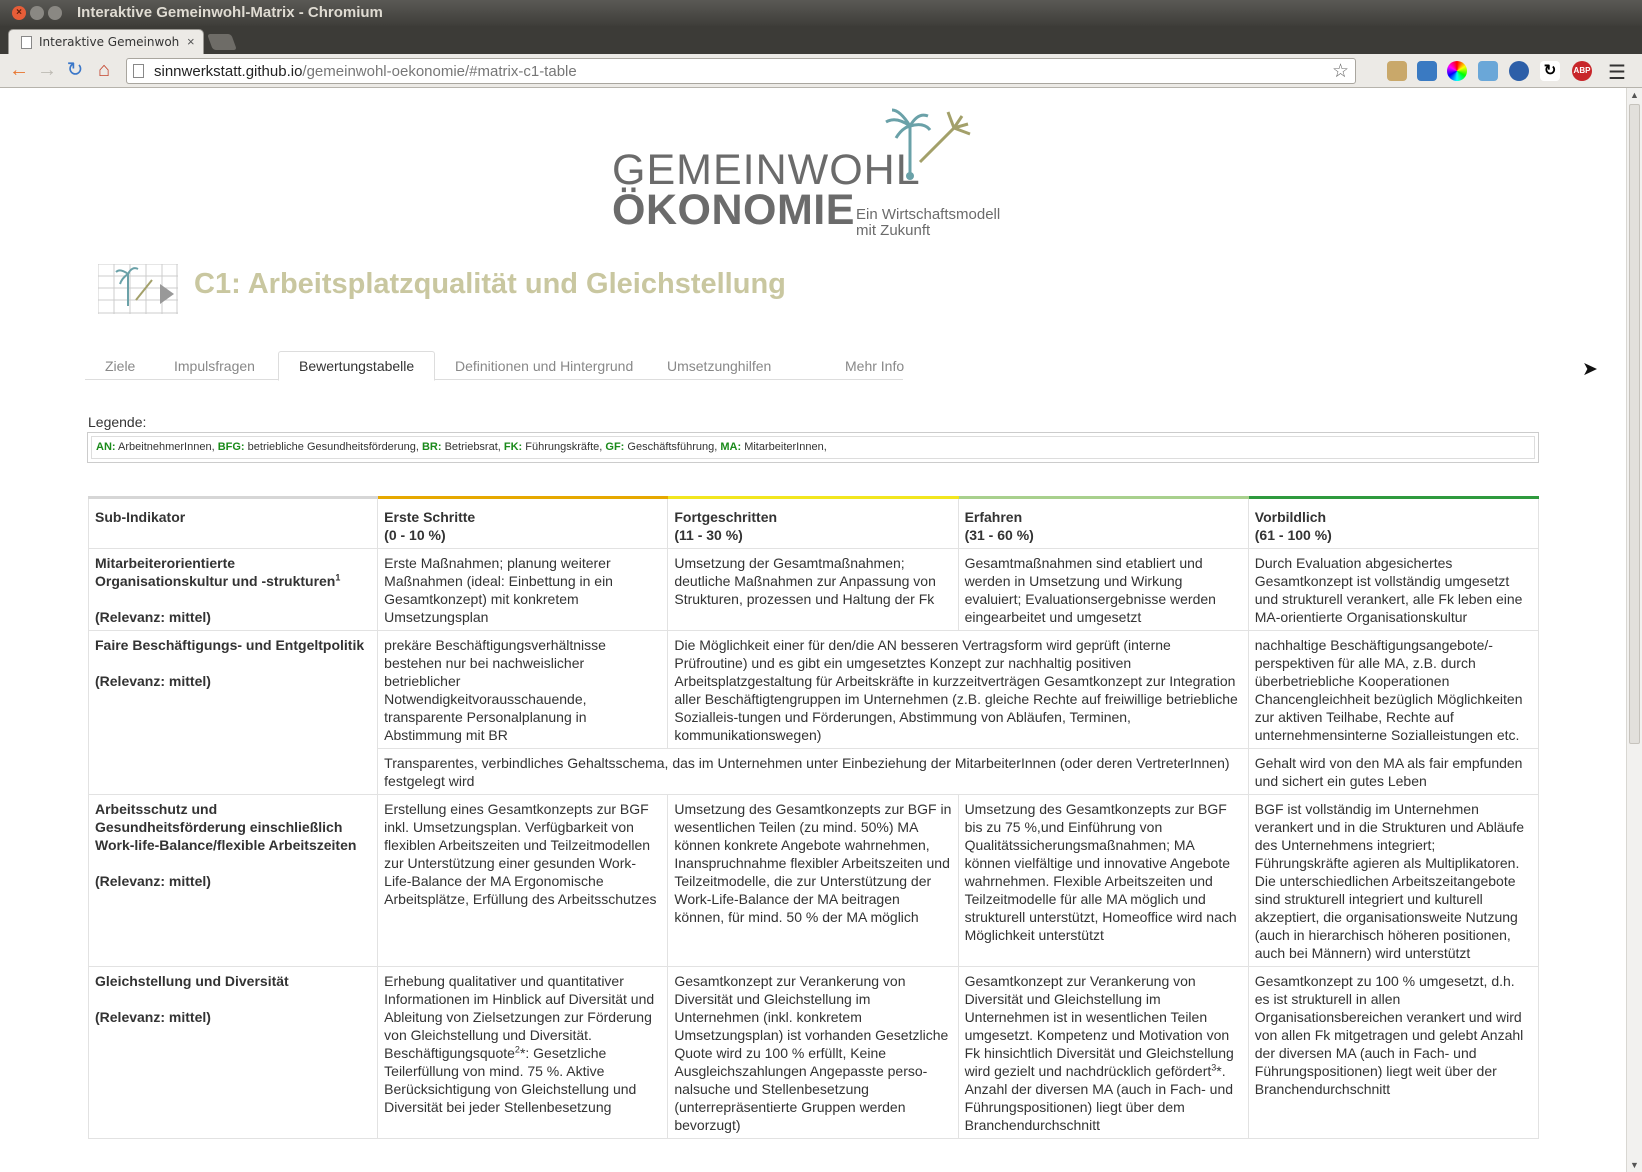  What do you see at coordinates (472, 447) in the screenshot?
I see `legend-text: Betriebsrat,` at bounding box center [472, 447].